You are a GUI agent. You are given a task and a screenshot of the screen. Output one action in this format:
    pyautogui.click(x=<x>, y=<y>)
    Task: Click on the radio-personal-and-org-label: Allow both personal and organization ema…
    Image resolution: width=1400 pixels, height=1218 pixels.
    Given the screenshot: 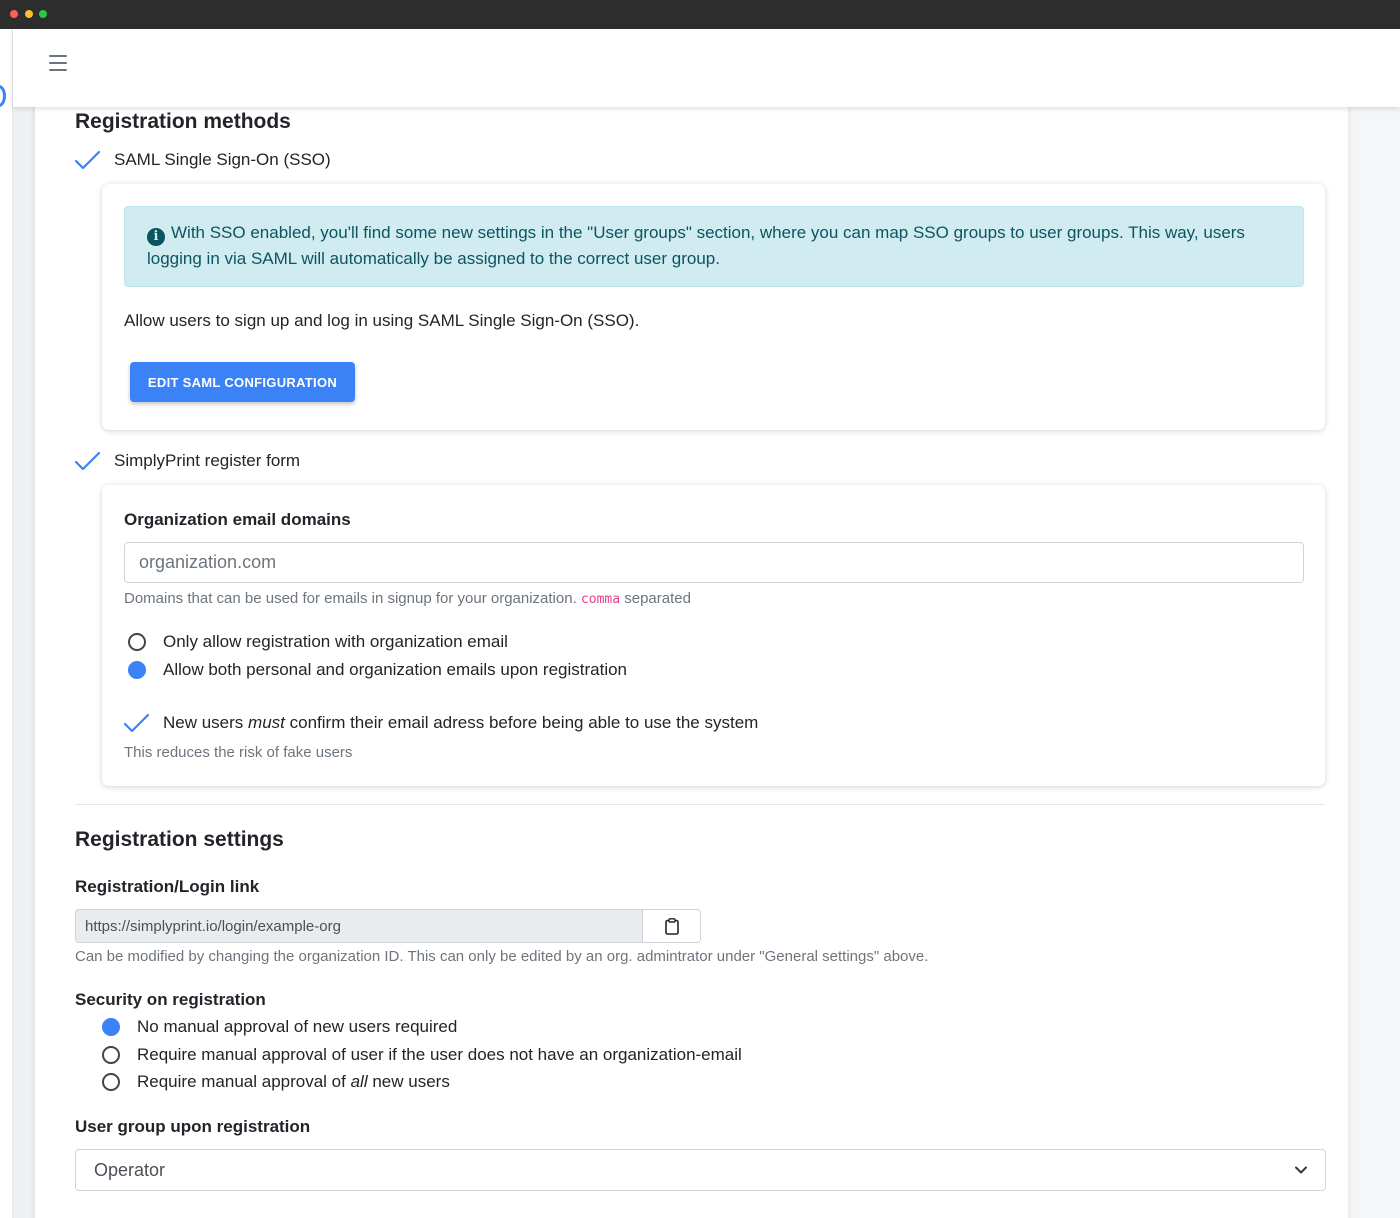 What is the action you would take?
    pyautogui.click(x=395, y=669)
    